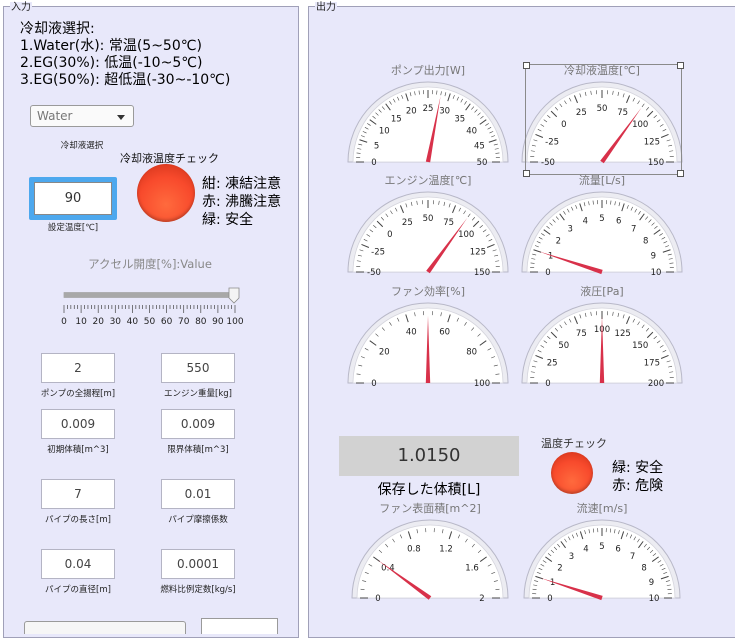  I want to click on number-input: 0.04, so click(78, 564).